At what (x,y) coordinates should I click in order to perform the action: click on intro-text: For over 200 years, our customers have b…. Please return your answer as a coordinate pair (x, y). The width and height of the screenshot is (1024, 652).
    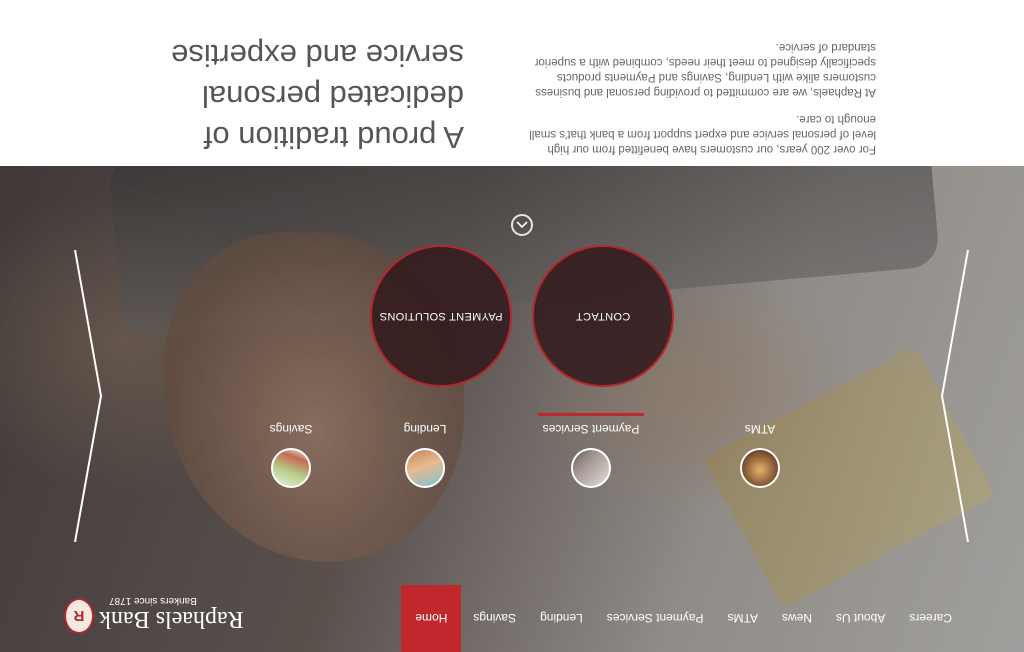
    Looking at the image, I should click on (701, 91).